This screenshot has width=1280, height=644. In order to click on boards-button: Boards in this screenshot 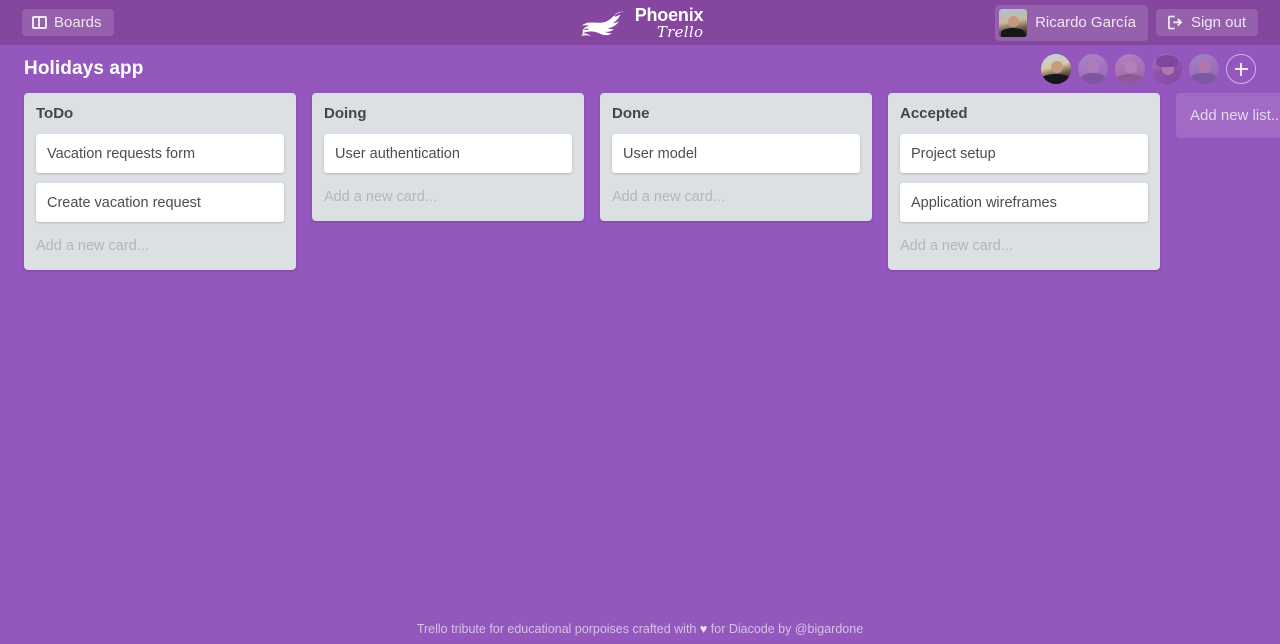, I will do `click(68, 22)`.